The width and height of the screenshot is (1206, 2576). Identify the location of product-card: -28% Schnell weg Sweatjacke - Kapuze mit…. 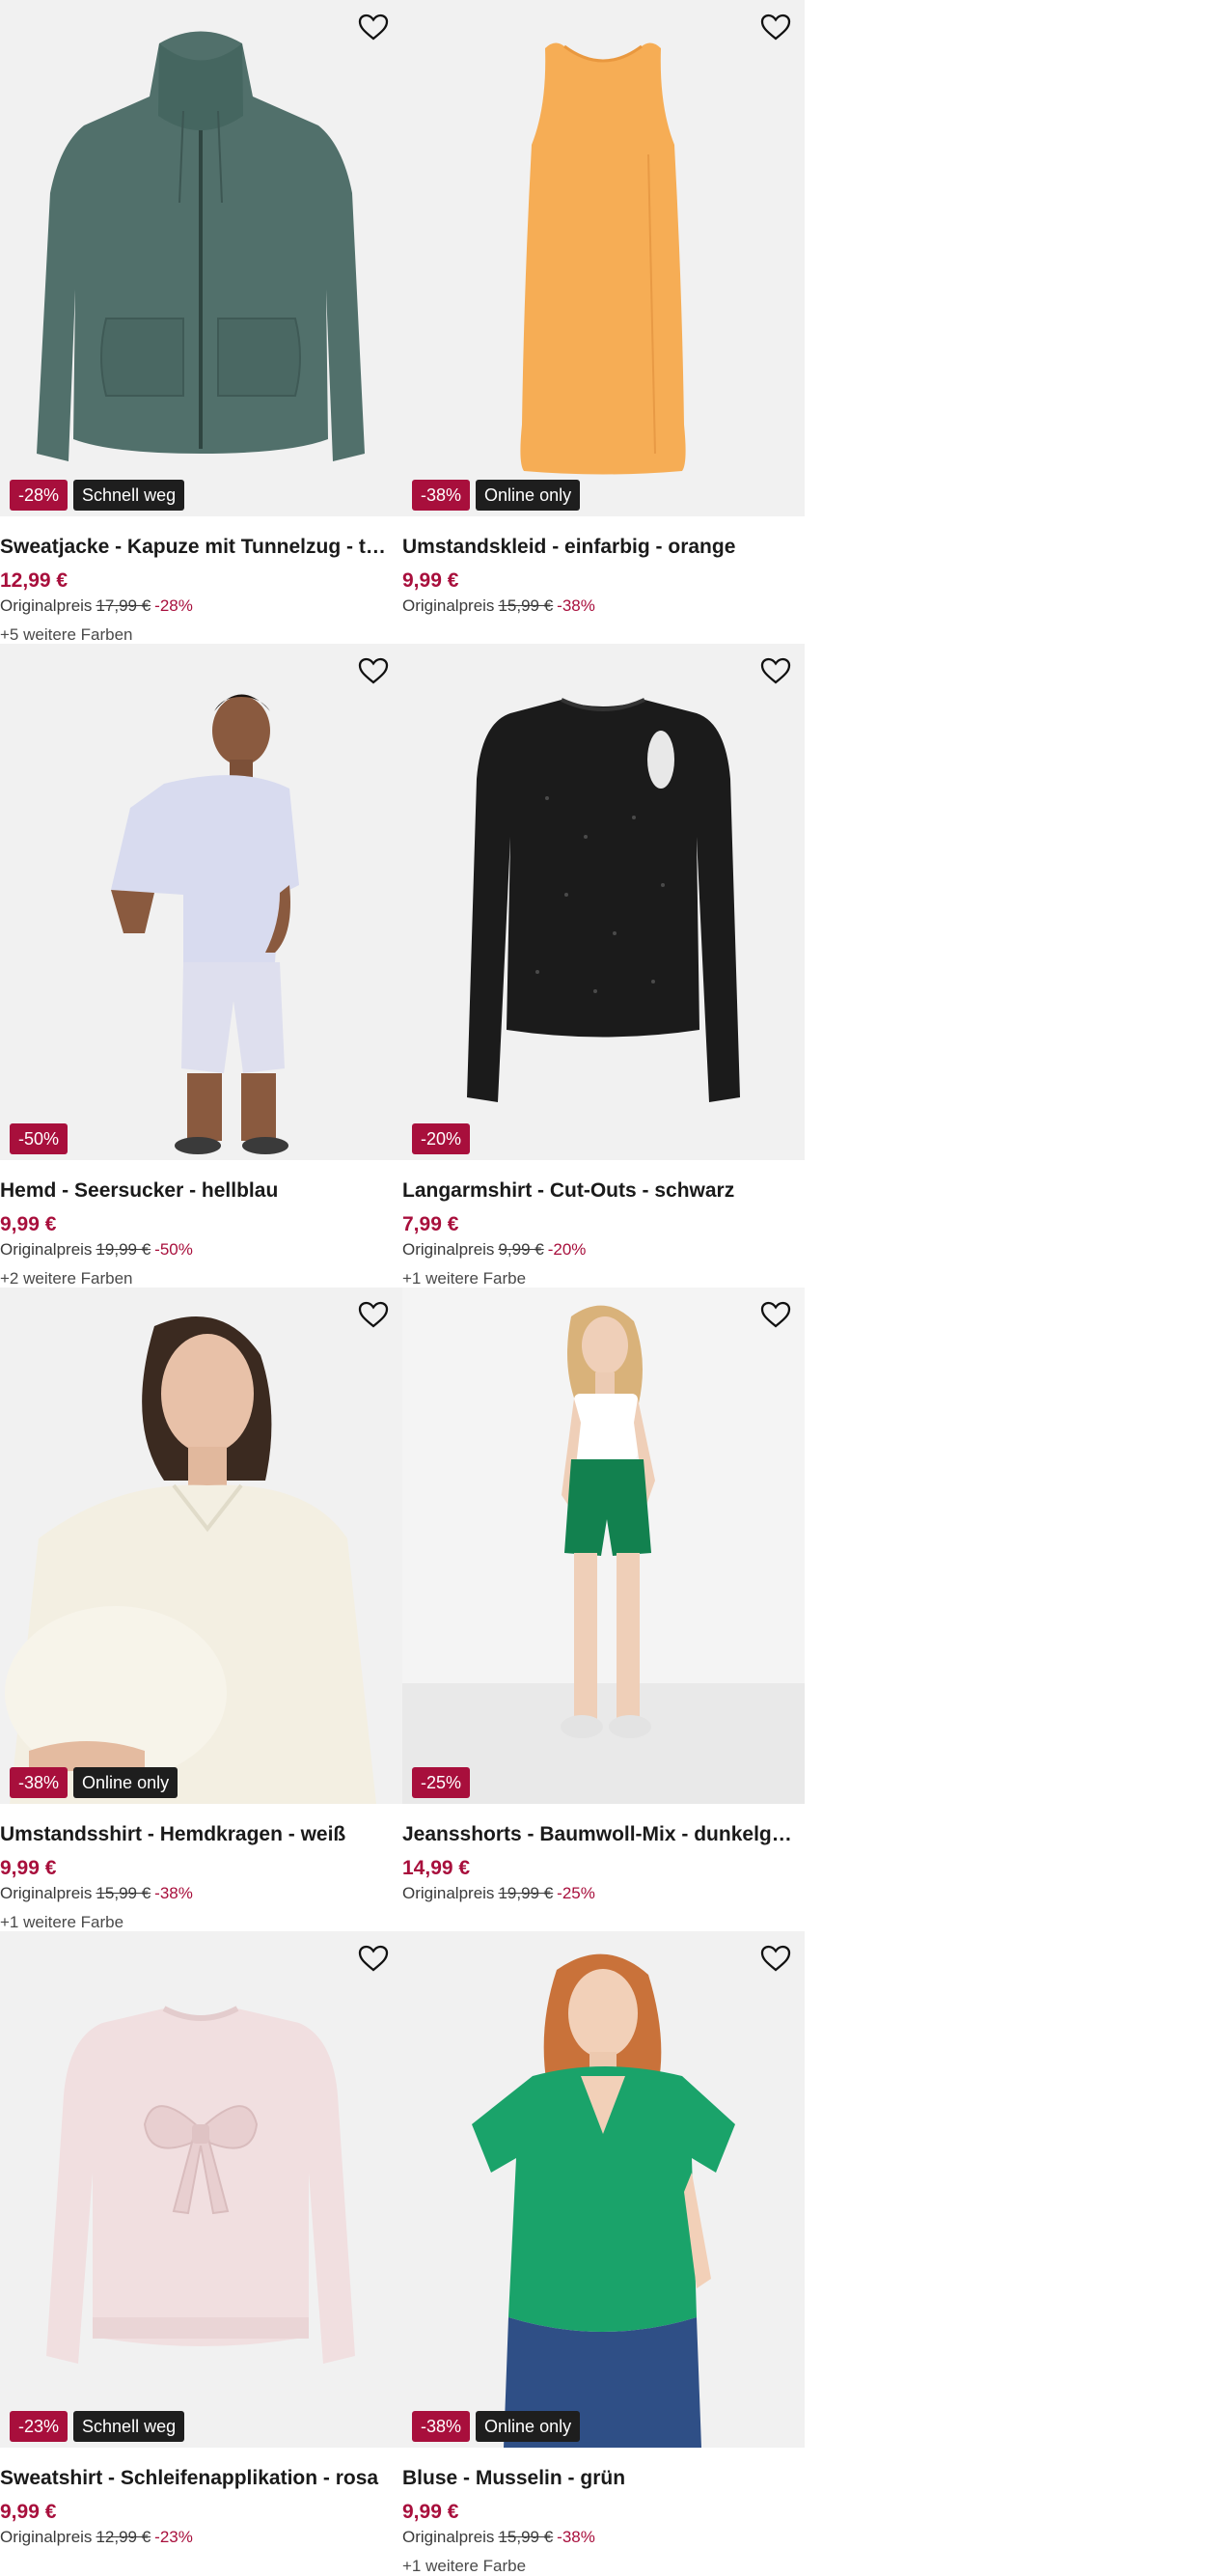
(201, 322).